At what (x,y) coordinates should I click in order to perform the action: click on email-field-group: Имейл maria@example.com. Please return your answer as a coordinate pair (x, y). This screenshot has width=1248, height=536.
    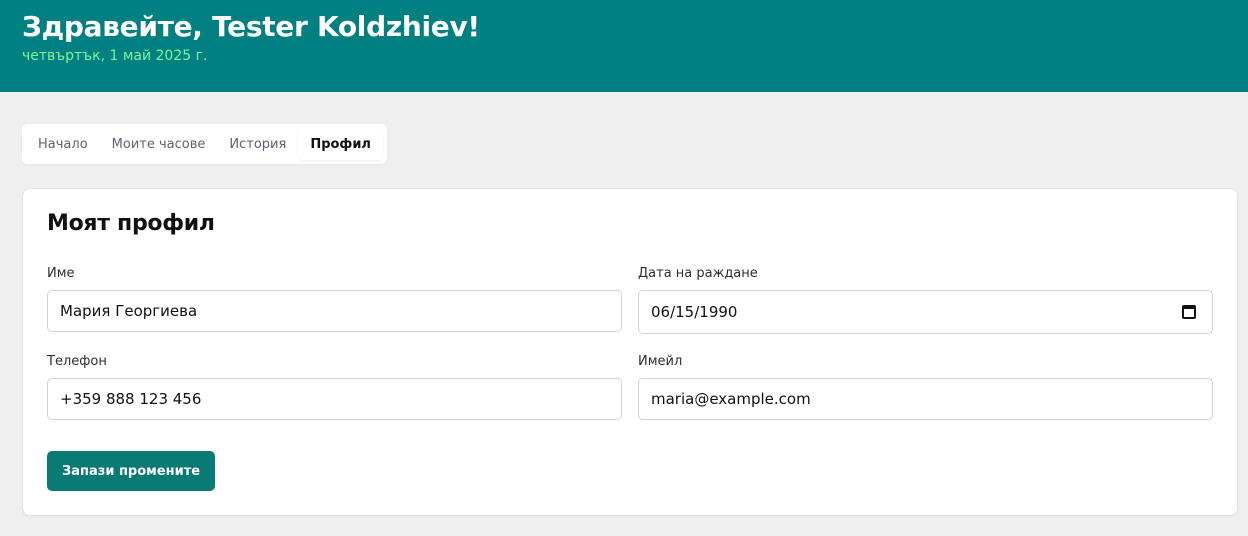
    Looking at the image, I should click on (925, 387).